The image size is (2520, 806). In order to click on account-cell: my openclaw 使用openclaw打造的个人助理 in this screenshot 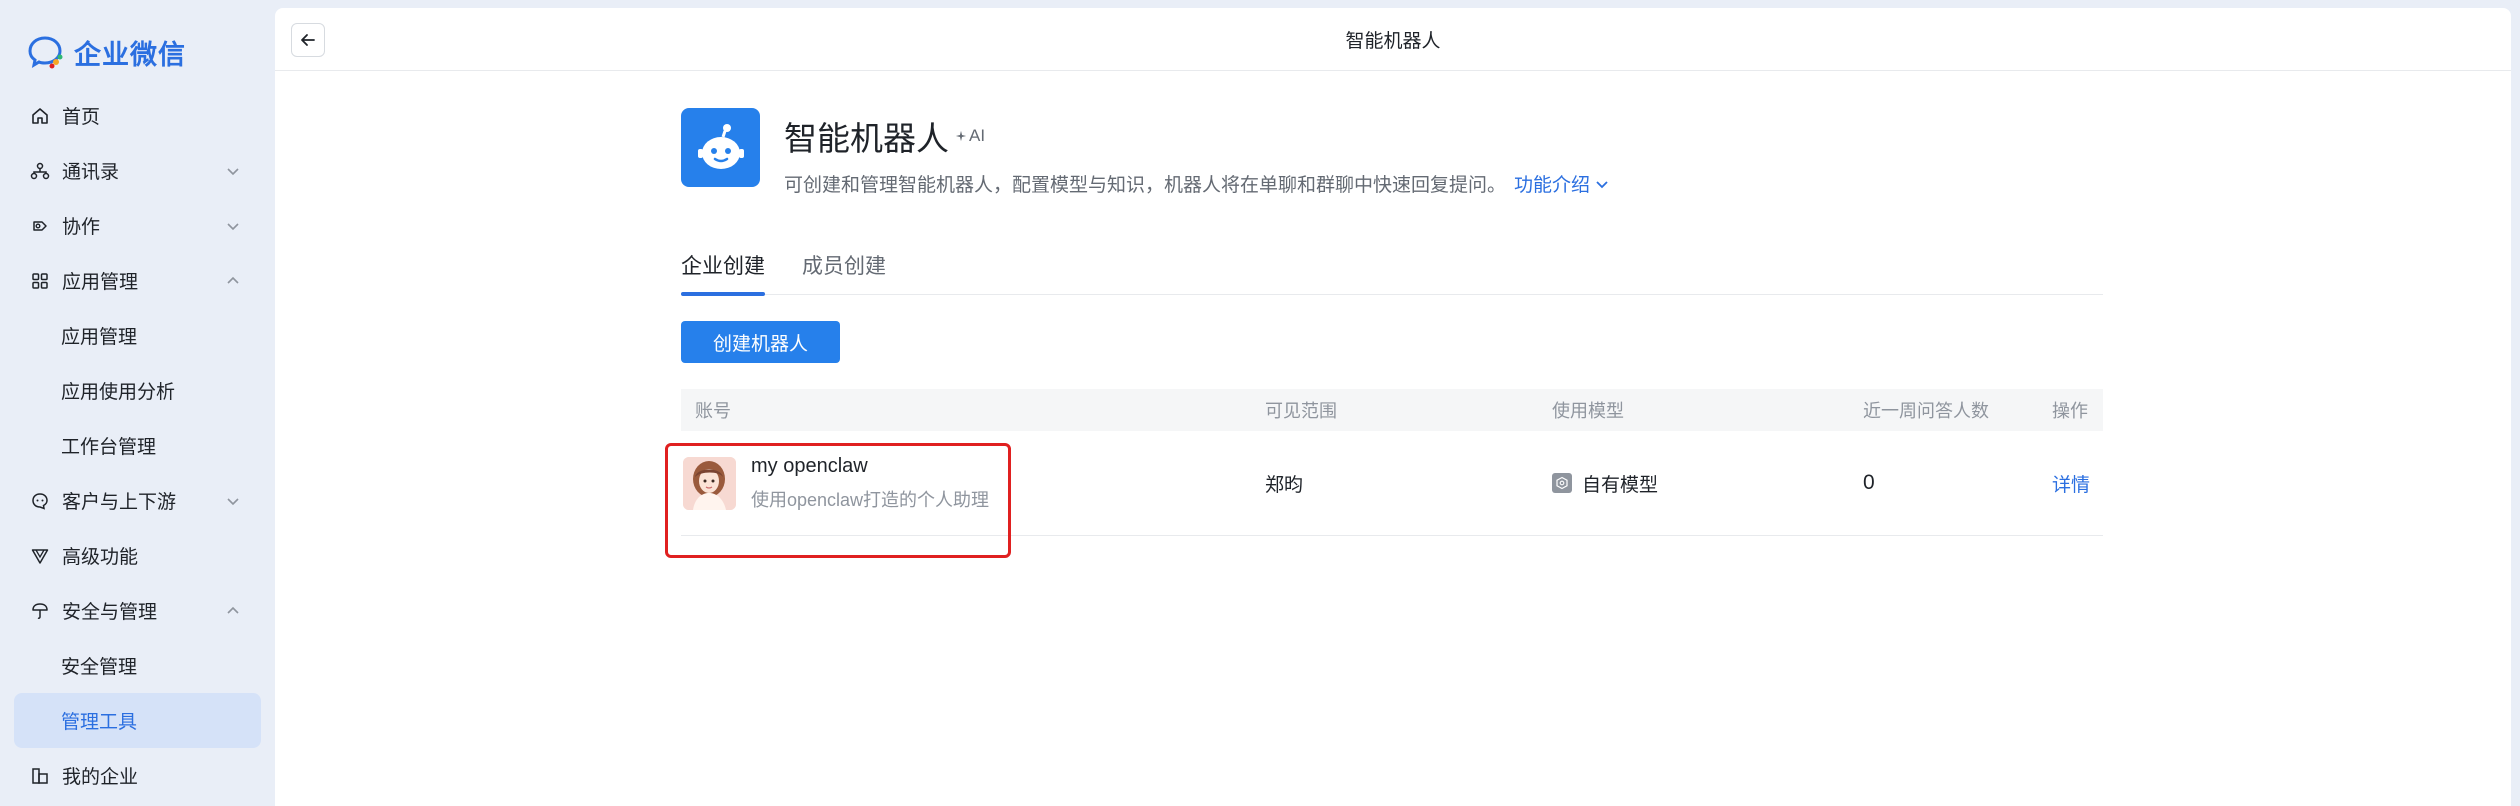, I will do `click(973, 483)`.